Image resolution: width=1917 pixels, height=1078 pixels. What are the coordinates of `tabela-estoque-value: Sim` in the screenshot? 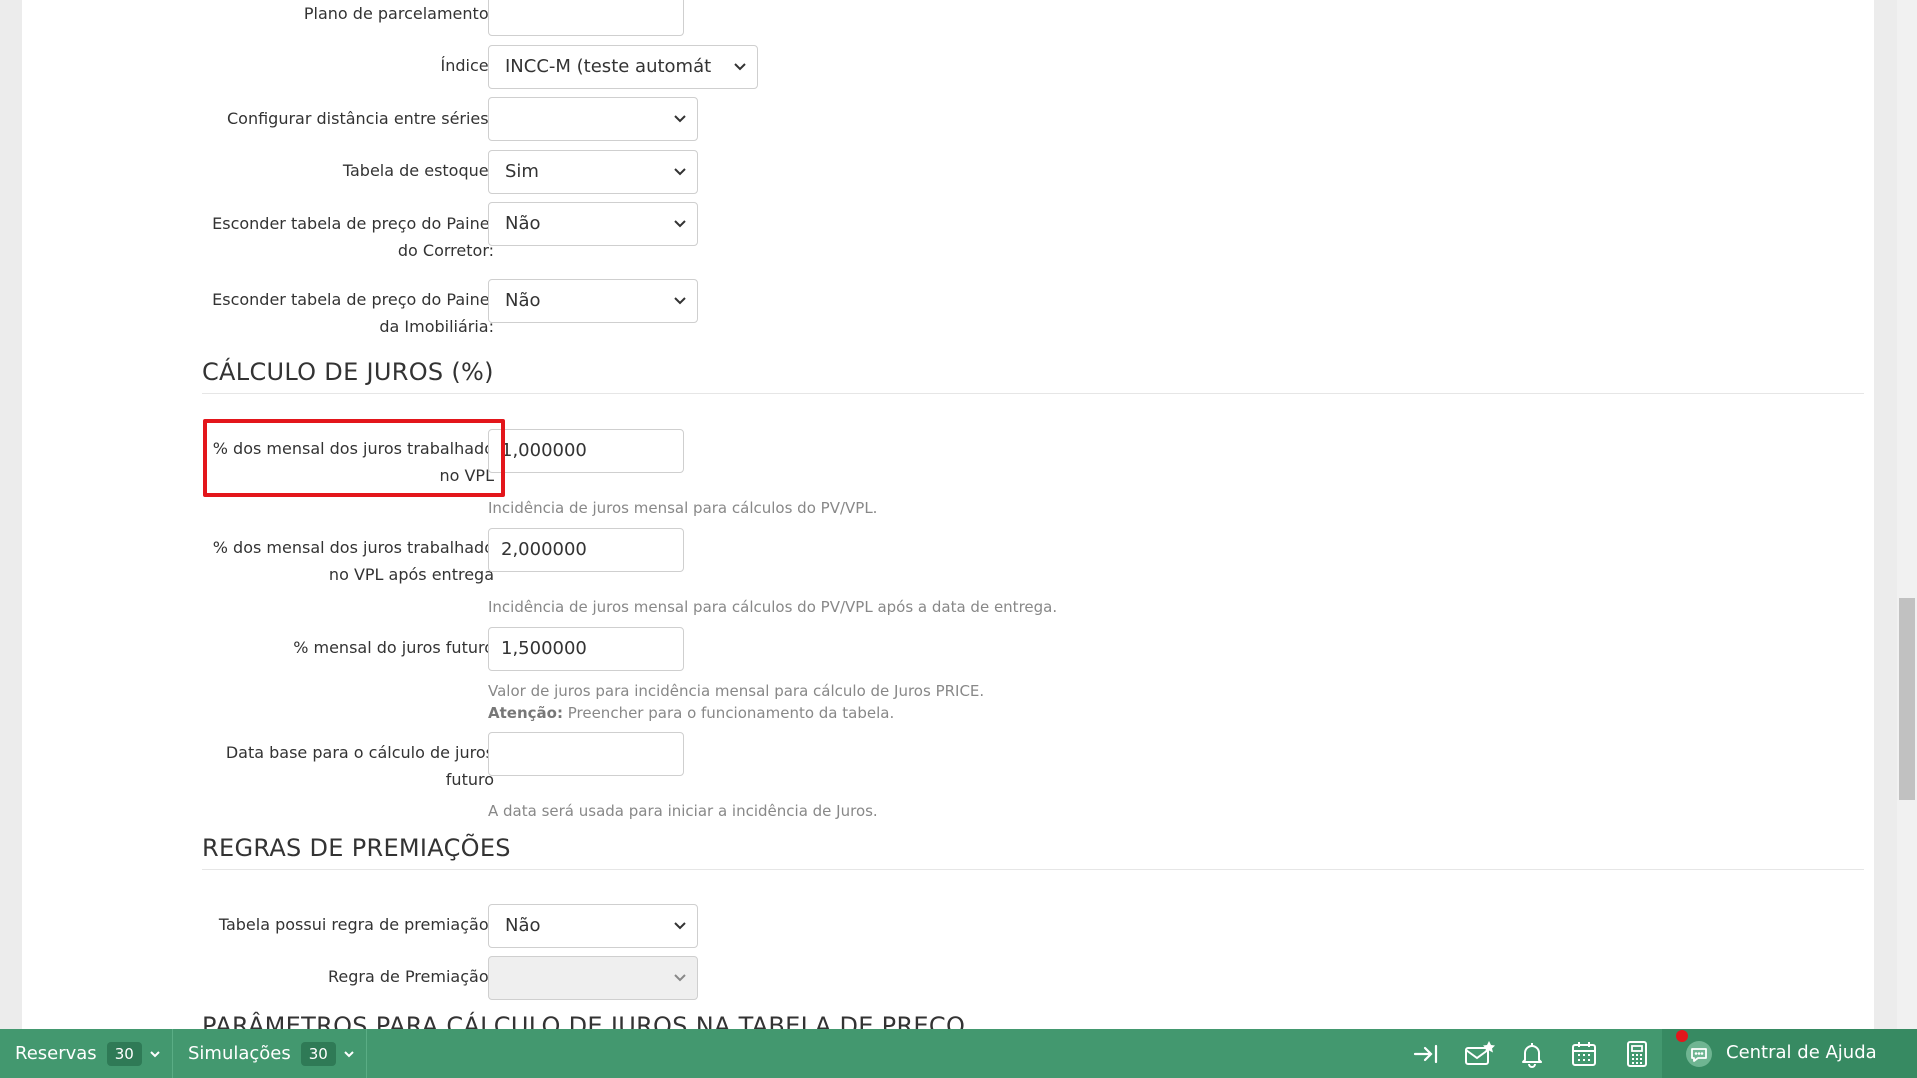 It's located at (522, 171).